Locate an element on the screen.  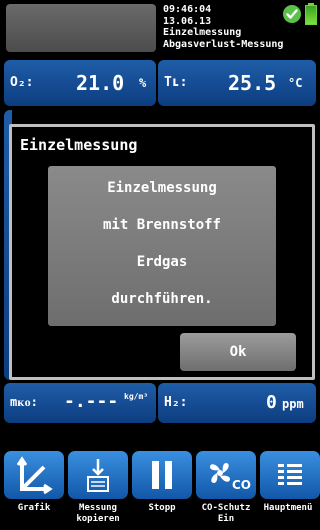
hauptmenue-label: Hauptmenü is located at coordinates (288, 508).